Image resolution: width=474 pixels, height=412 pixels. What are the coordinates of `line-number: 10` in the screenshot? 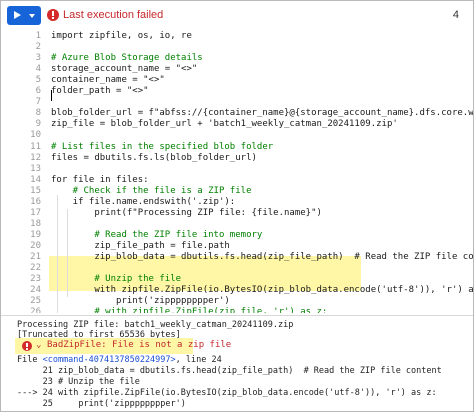 It's located at (35, 135).